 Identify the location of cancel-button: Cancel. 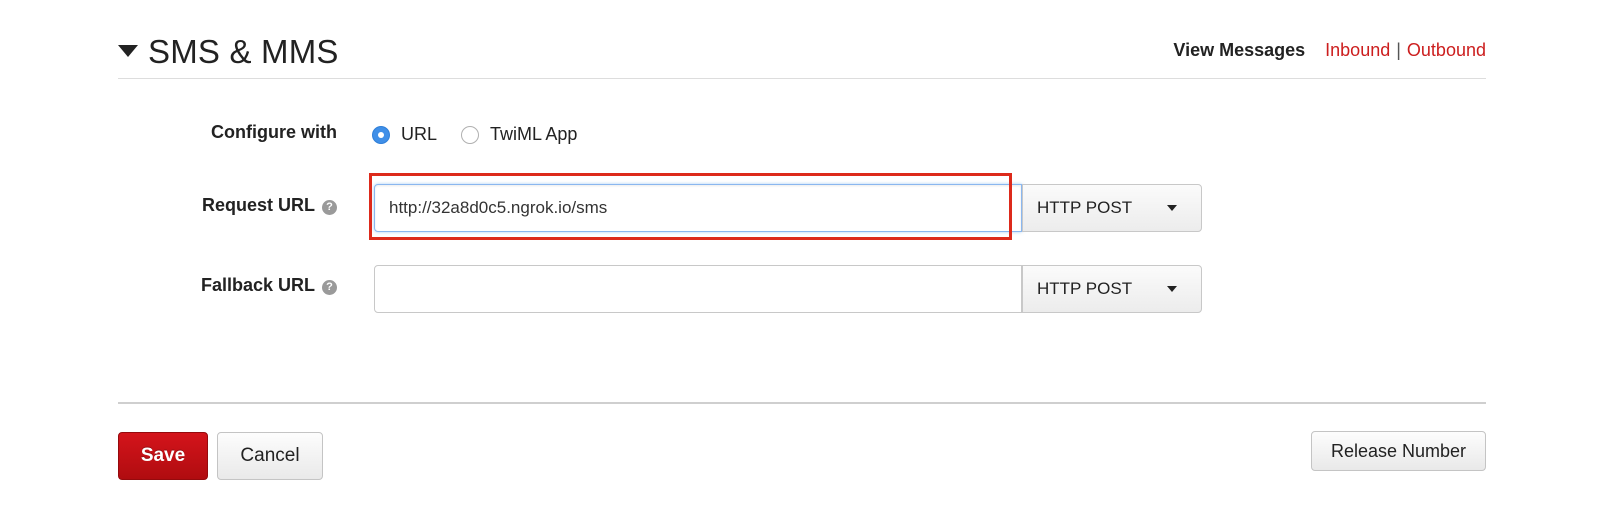
(270, 456).